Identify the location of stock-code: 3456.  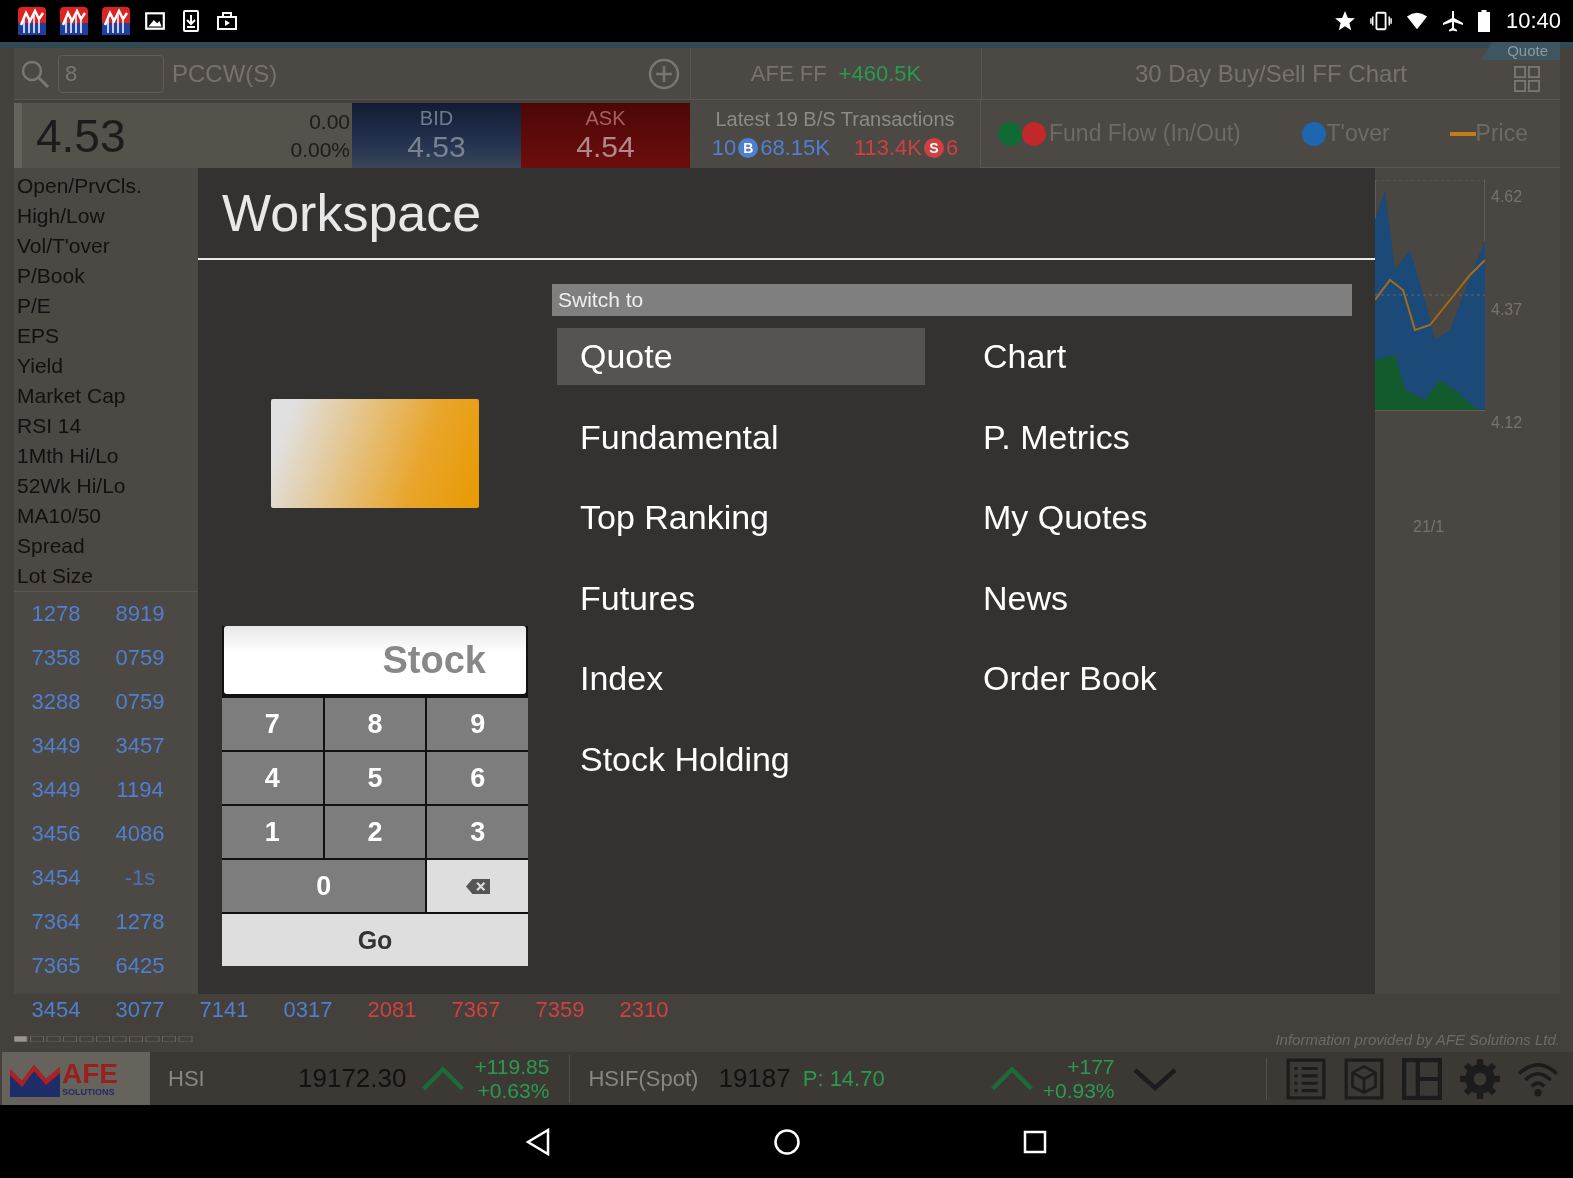
(56, 834).